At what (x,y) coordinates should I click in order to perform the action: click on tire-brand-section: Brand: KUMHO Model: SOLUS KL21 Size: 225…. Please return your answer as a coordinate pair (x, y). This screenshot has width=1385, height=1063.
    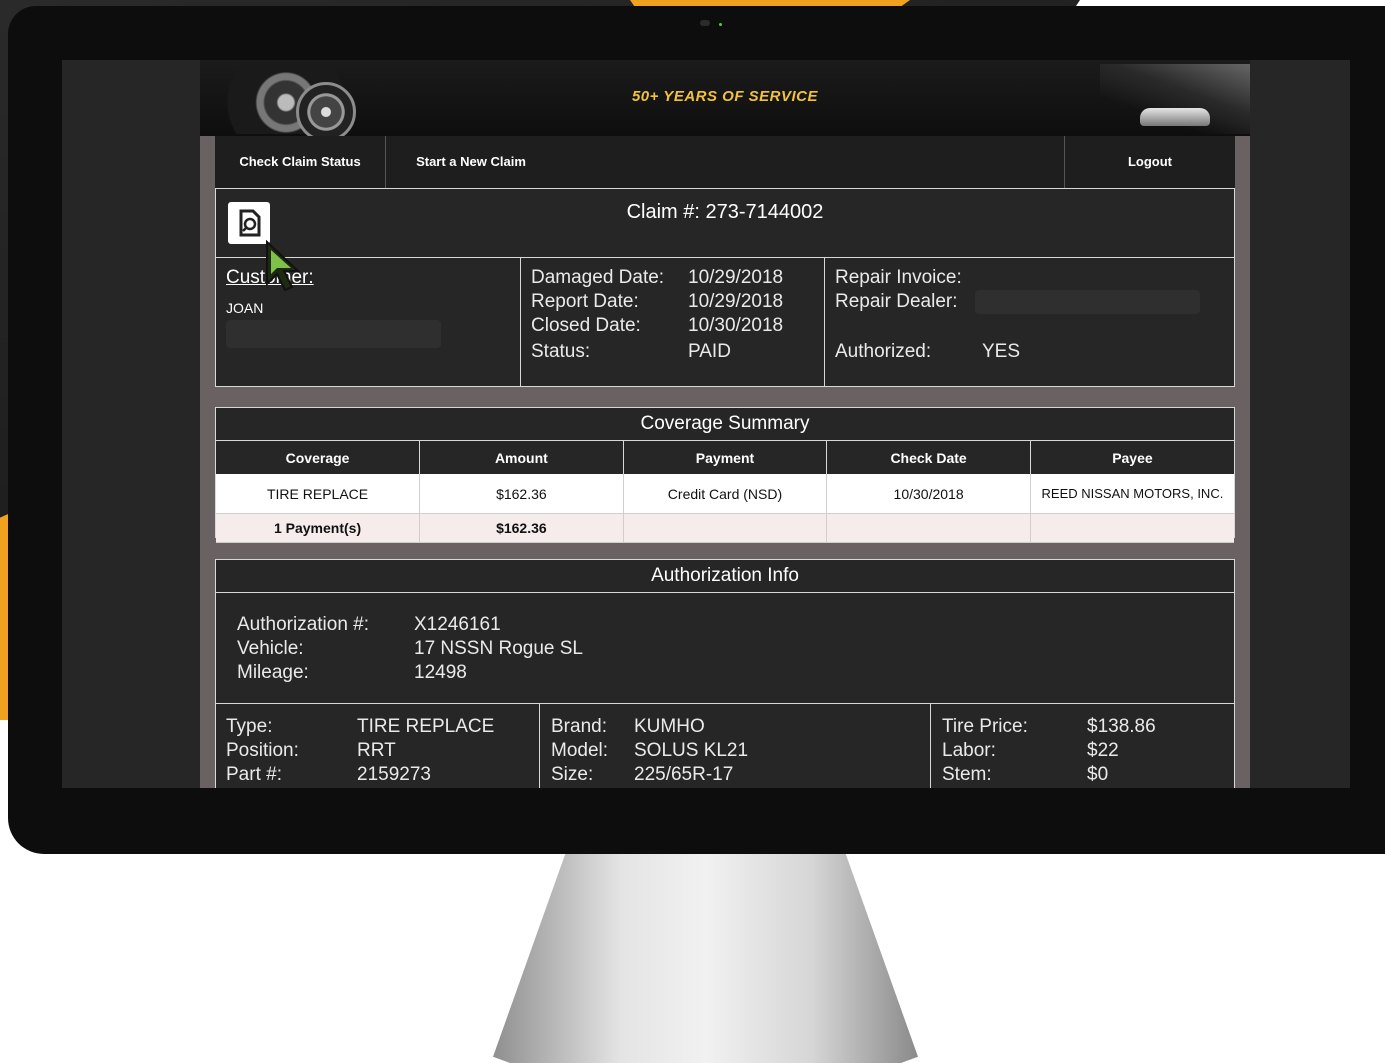
    Looking at the image, I should click on (735, 746).